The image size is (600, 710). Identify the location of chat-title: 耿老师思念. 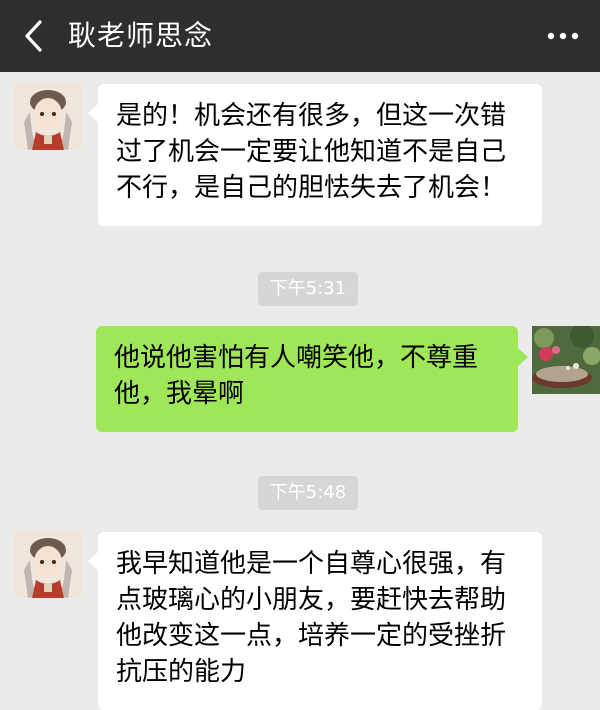
(141, 35).